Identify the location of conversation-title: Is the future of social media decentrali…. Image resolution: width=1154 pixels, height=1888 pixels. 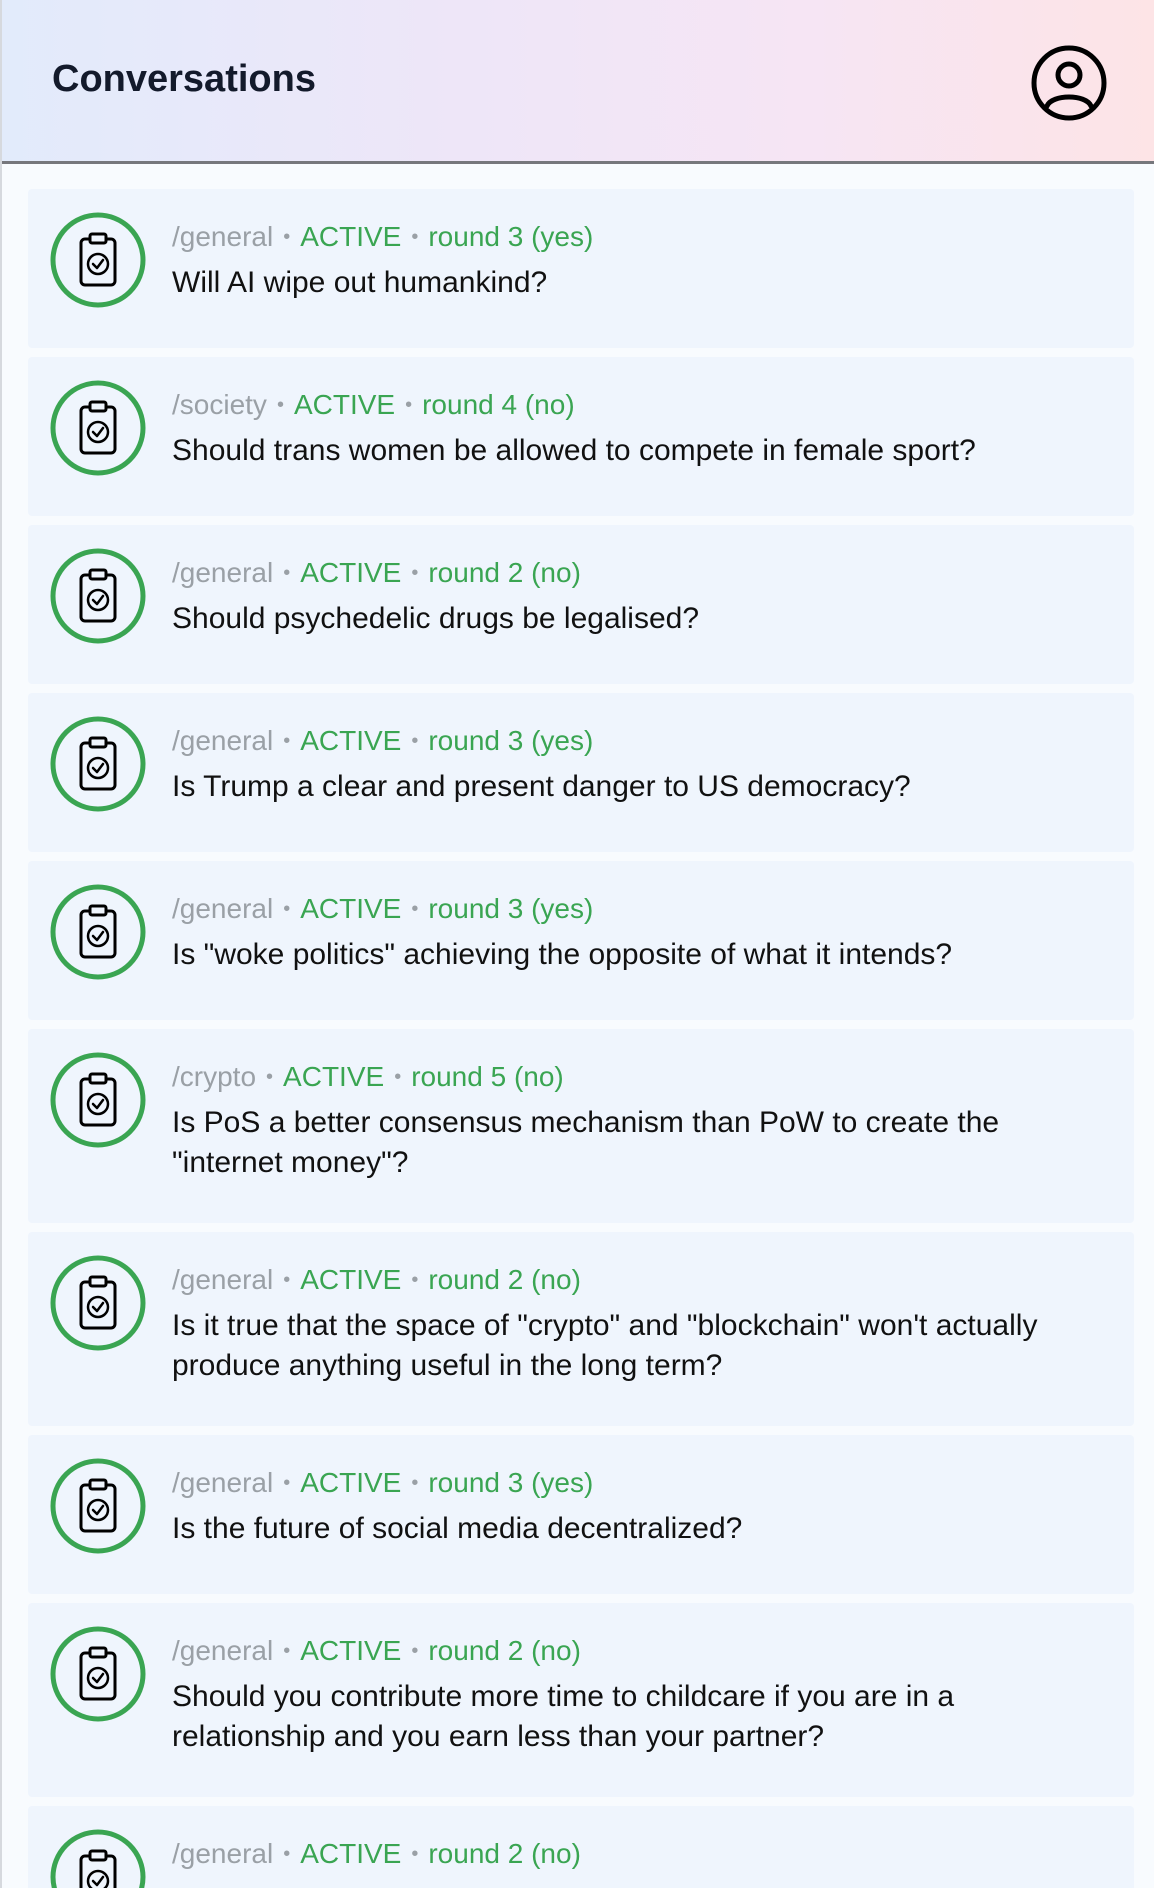
(457, 1528).